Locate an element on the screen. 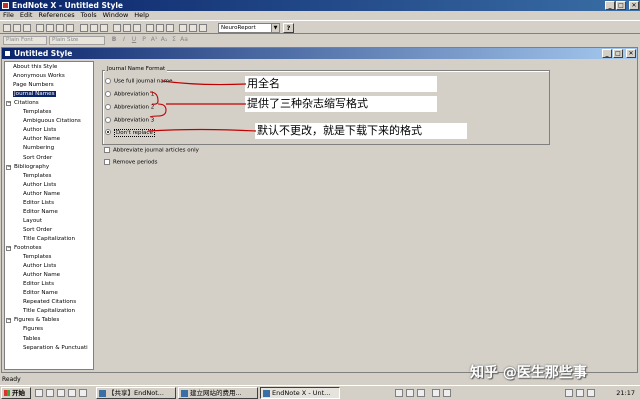 This screenshot has height=400, width=640. tree-item: Tables is located at coordinates (31, 339).